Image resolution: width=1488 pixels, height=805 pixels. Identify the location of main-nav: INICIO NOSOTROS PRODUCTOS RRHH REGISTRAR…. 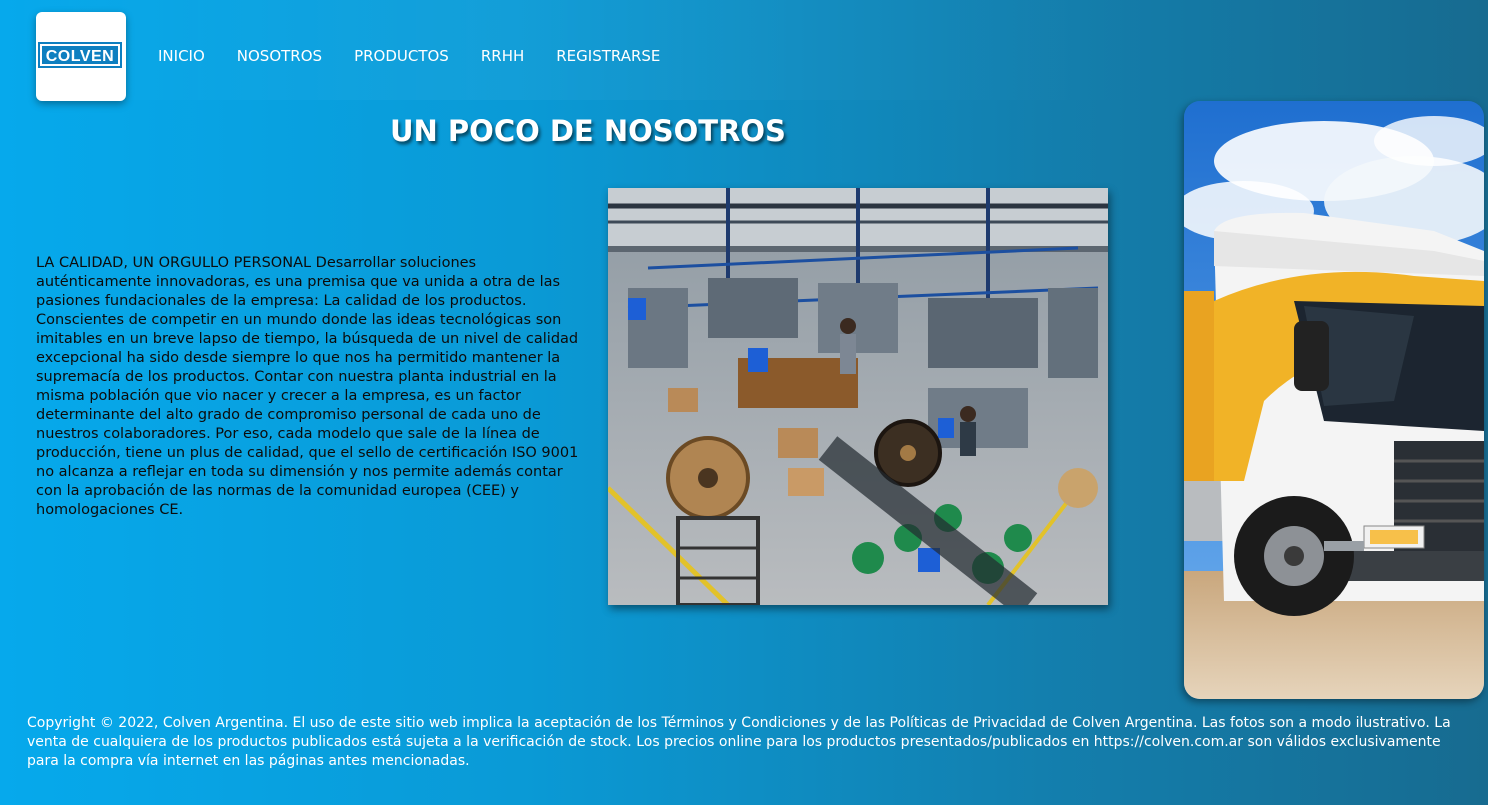
(425, 56).